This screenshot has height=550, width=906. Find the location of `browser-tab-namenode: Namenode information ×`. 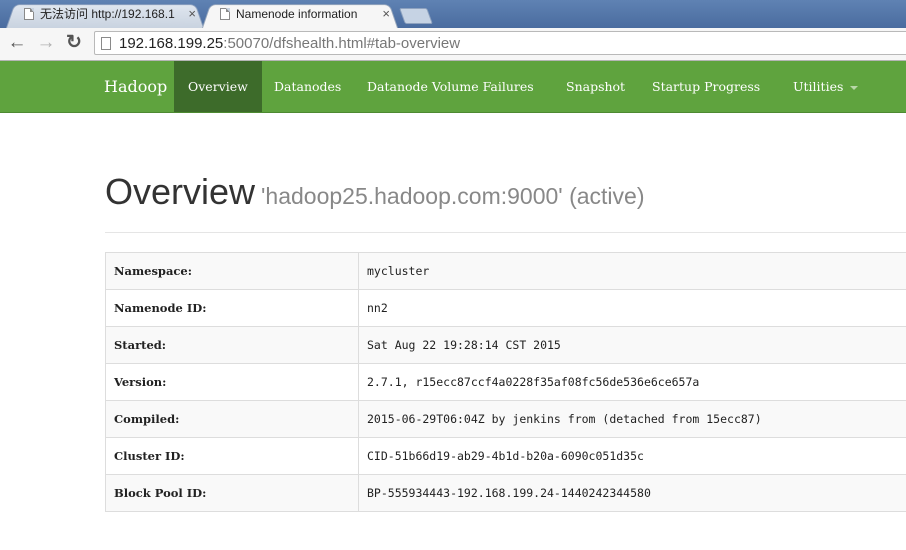

browser-tab-namenode: Namenode information × is located at coordinates (300, 15).